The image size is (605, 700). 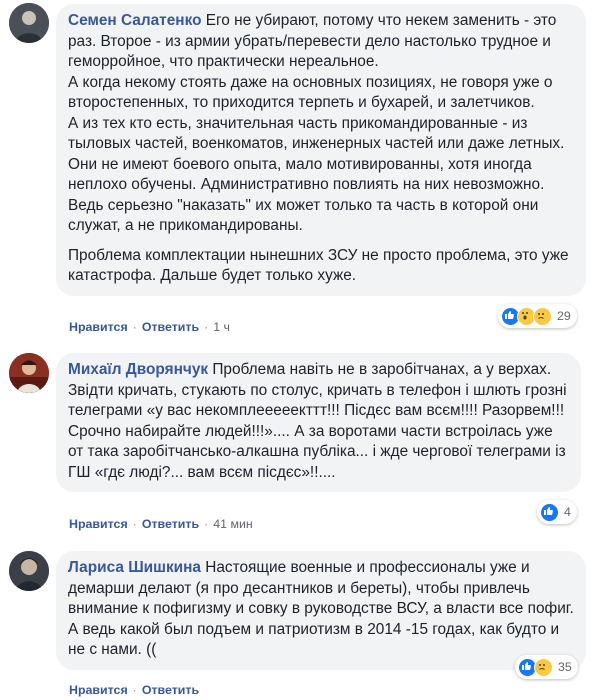 What do you see at coordinates (233, 524) in the screenshot?
I see `timestamp: 41 мин` at bounding box center [233, 524].